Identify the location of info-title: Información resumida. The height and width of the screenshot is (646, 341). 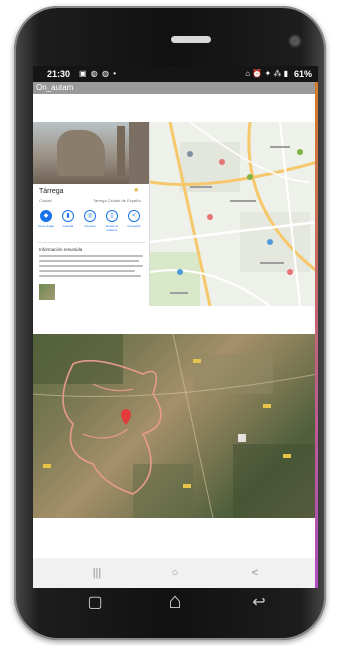
(61, 249).